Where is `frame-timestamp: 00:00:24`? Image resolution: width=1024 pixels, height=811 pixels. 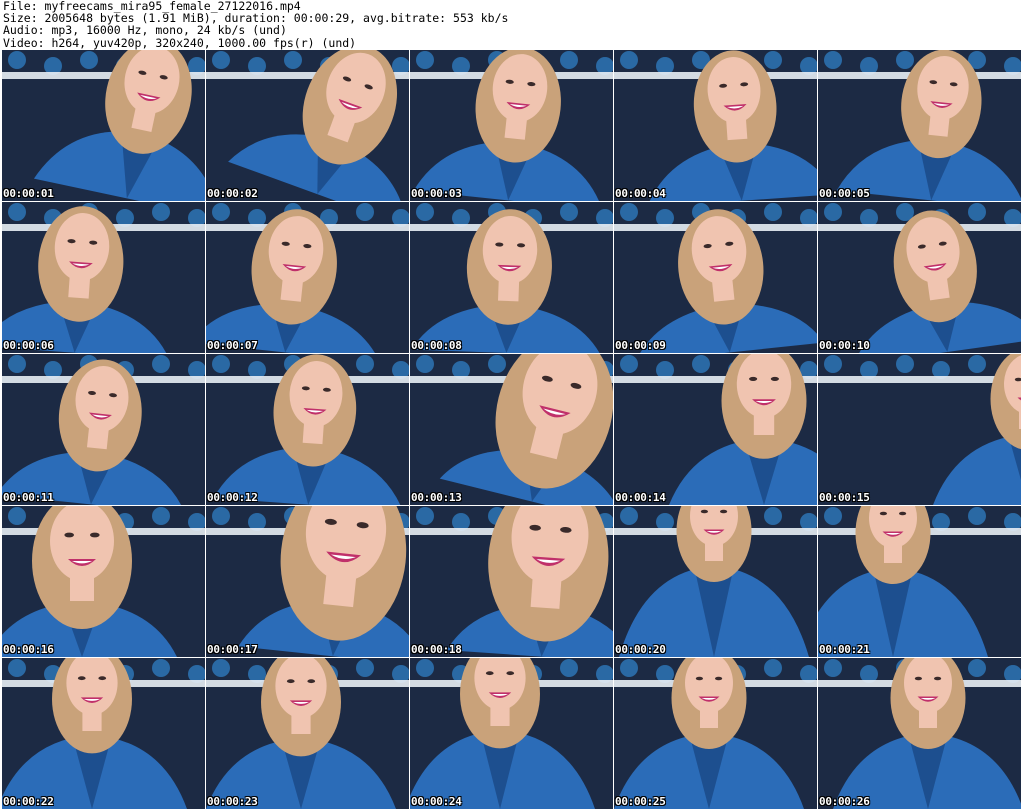
frame-timestamp: 00:00:24 is located at coordinates (436, 801).